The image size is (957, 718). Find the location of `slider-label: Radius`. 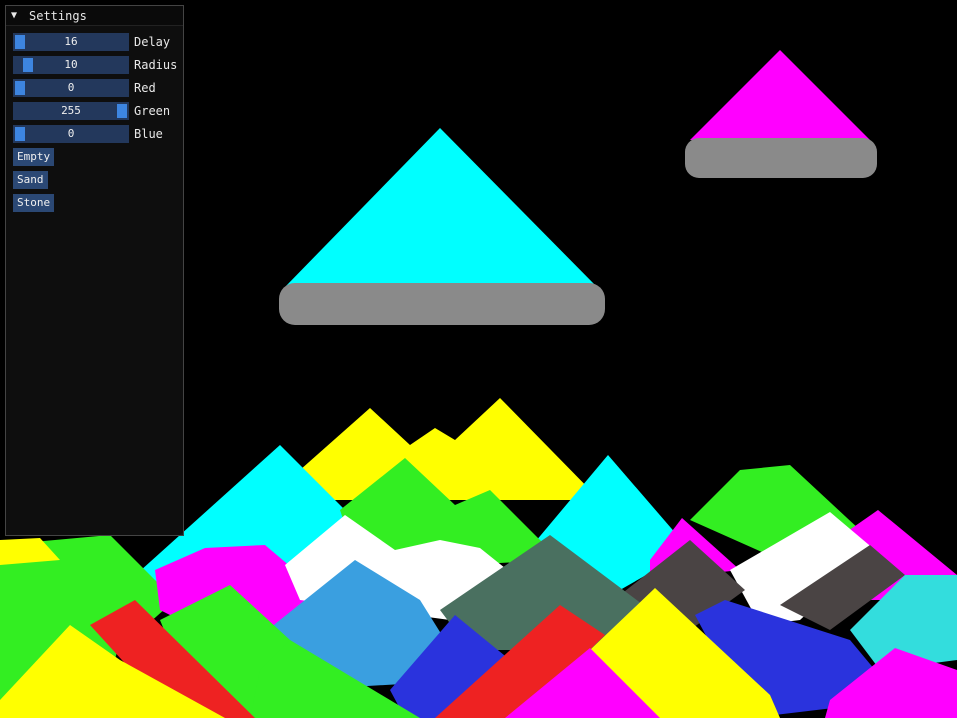

slider-label: Radius is located at coordinates (156, 65).